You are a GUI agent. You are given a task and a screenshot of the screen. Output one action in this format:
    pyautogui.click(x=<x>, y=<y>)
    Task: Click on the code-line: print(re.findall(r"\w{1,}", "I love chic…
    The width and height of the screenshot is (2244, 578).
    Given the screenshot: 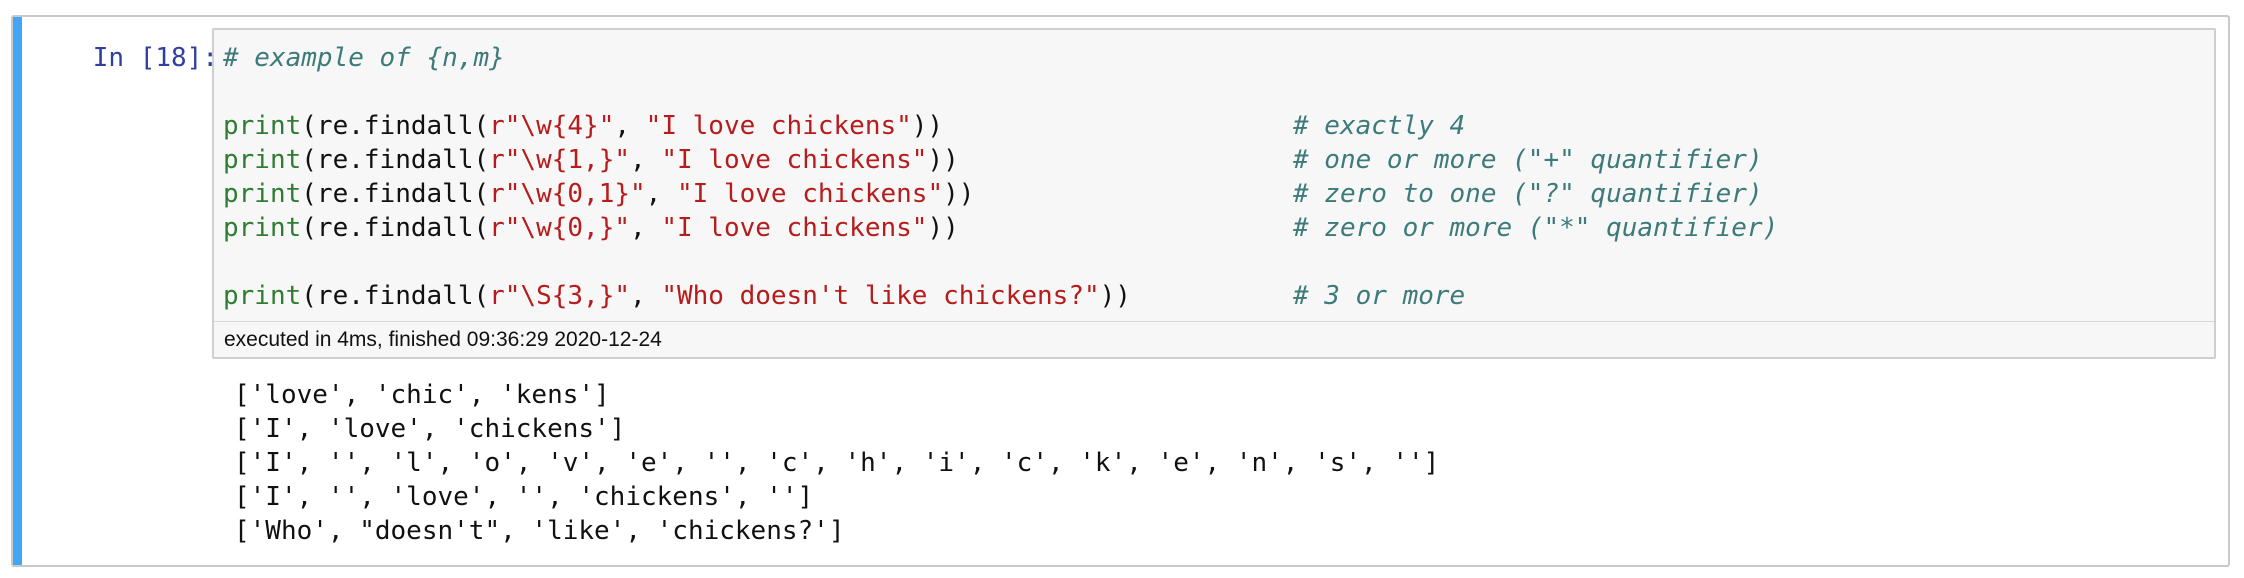 What is the action you would take?
    pyautogui.click(x=993, y=160)
    